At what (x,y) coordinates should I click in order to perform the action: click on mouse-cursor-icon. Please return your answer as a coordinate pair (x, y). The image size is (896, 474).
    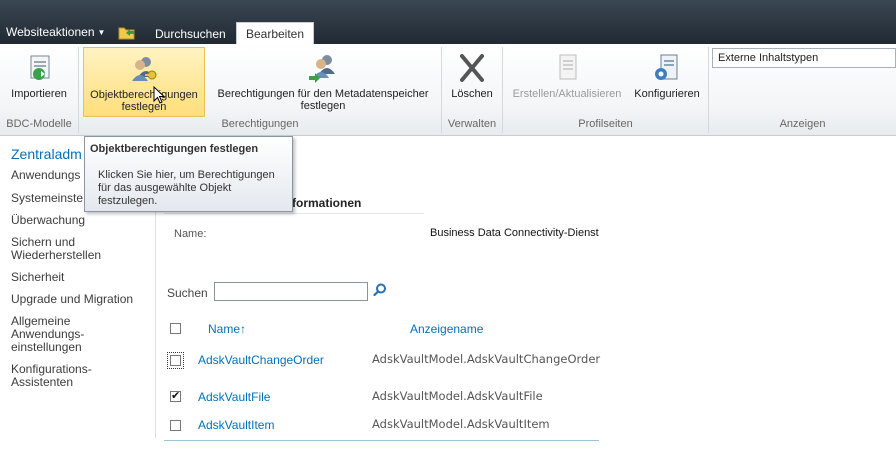
    Looking at the image, I should click on (159, 95).